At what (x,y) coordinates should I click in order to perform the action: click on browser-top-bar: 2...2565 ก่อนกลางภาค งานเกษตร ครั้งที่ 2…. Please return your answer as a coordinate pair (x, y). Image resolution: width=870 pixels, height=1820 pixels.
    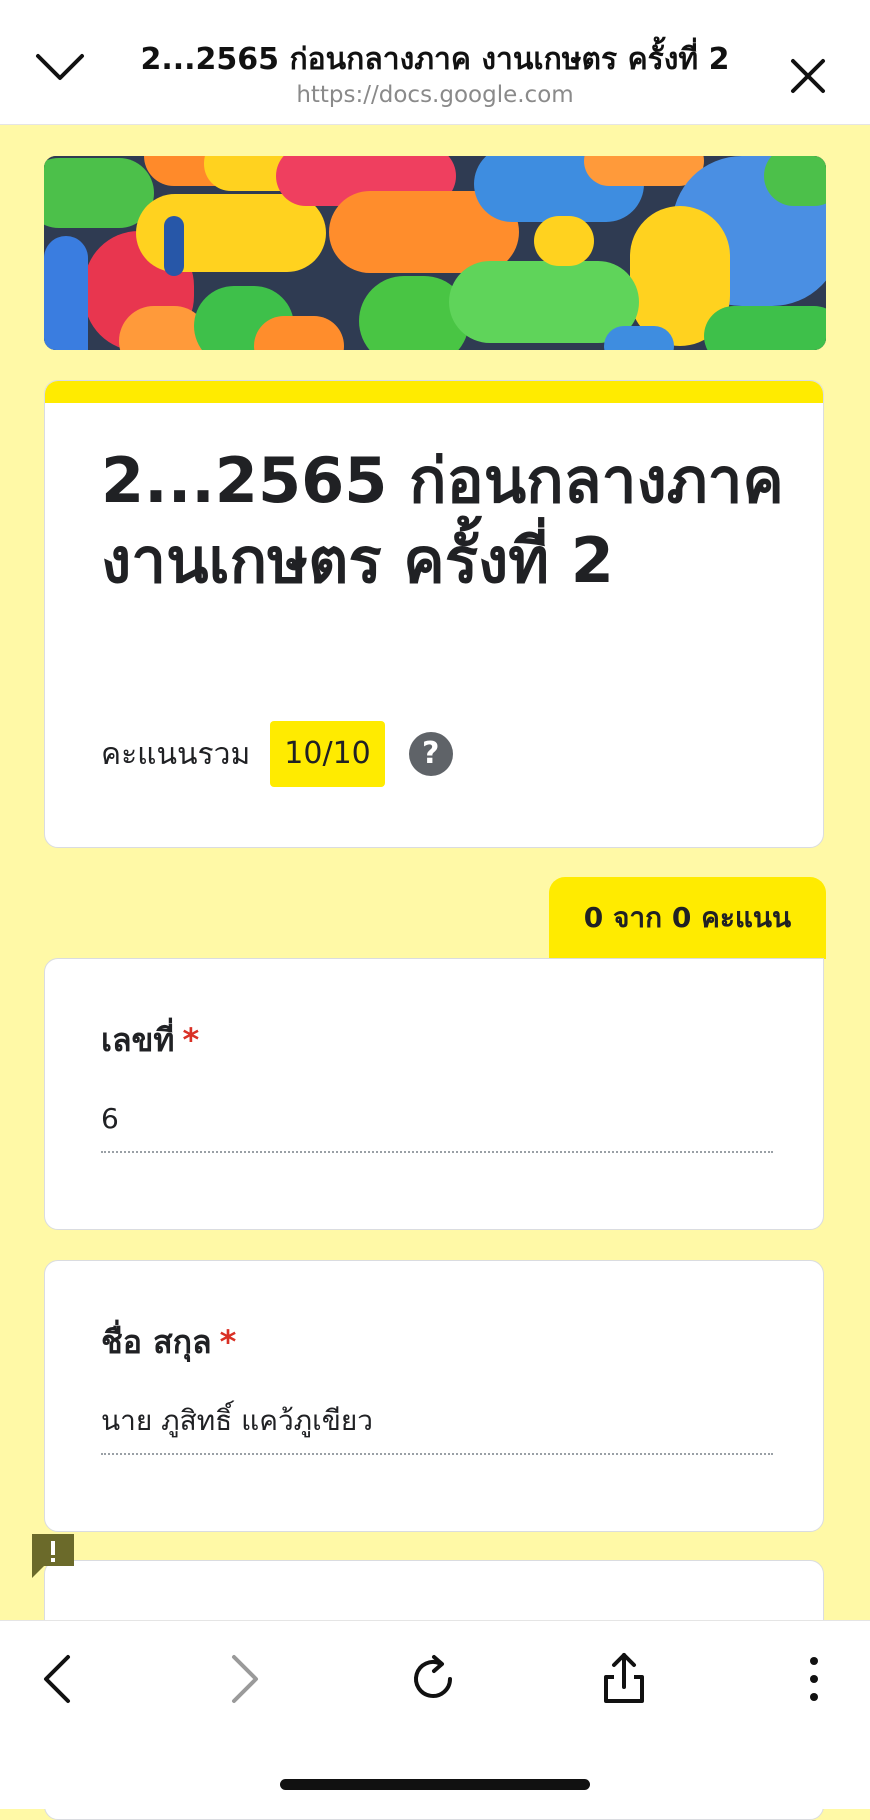
    Looking at the image, I should click on (435, 62).